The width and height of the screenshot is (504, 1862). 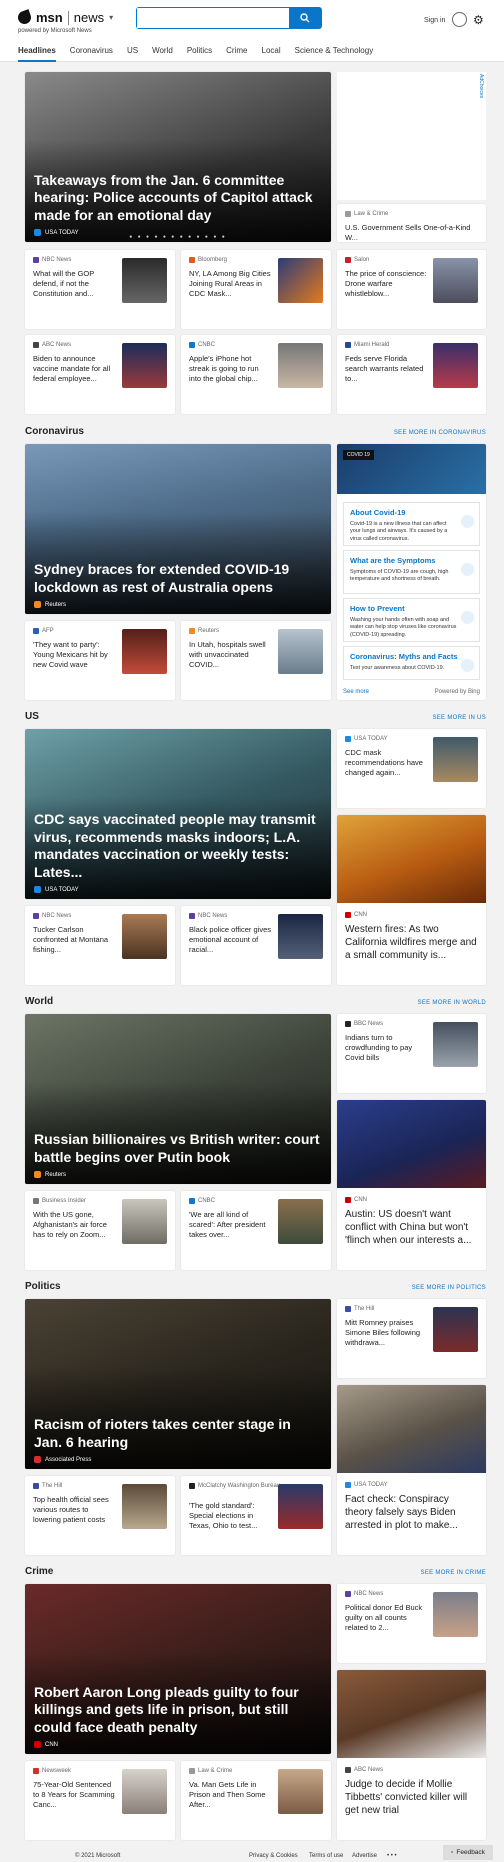 I want to click on gear-icon: ⚙, so click(x=478, y=20).